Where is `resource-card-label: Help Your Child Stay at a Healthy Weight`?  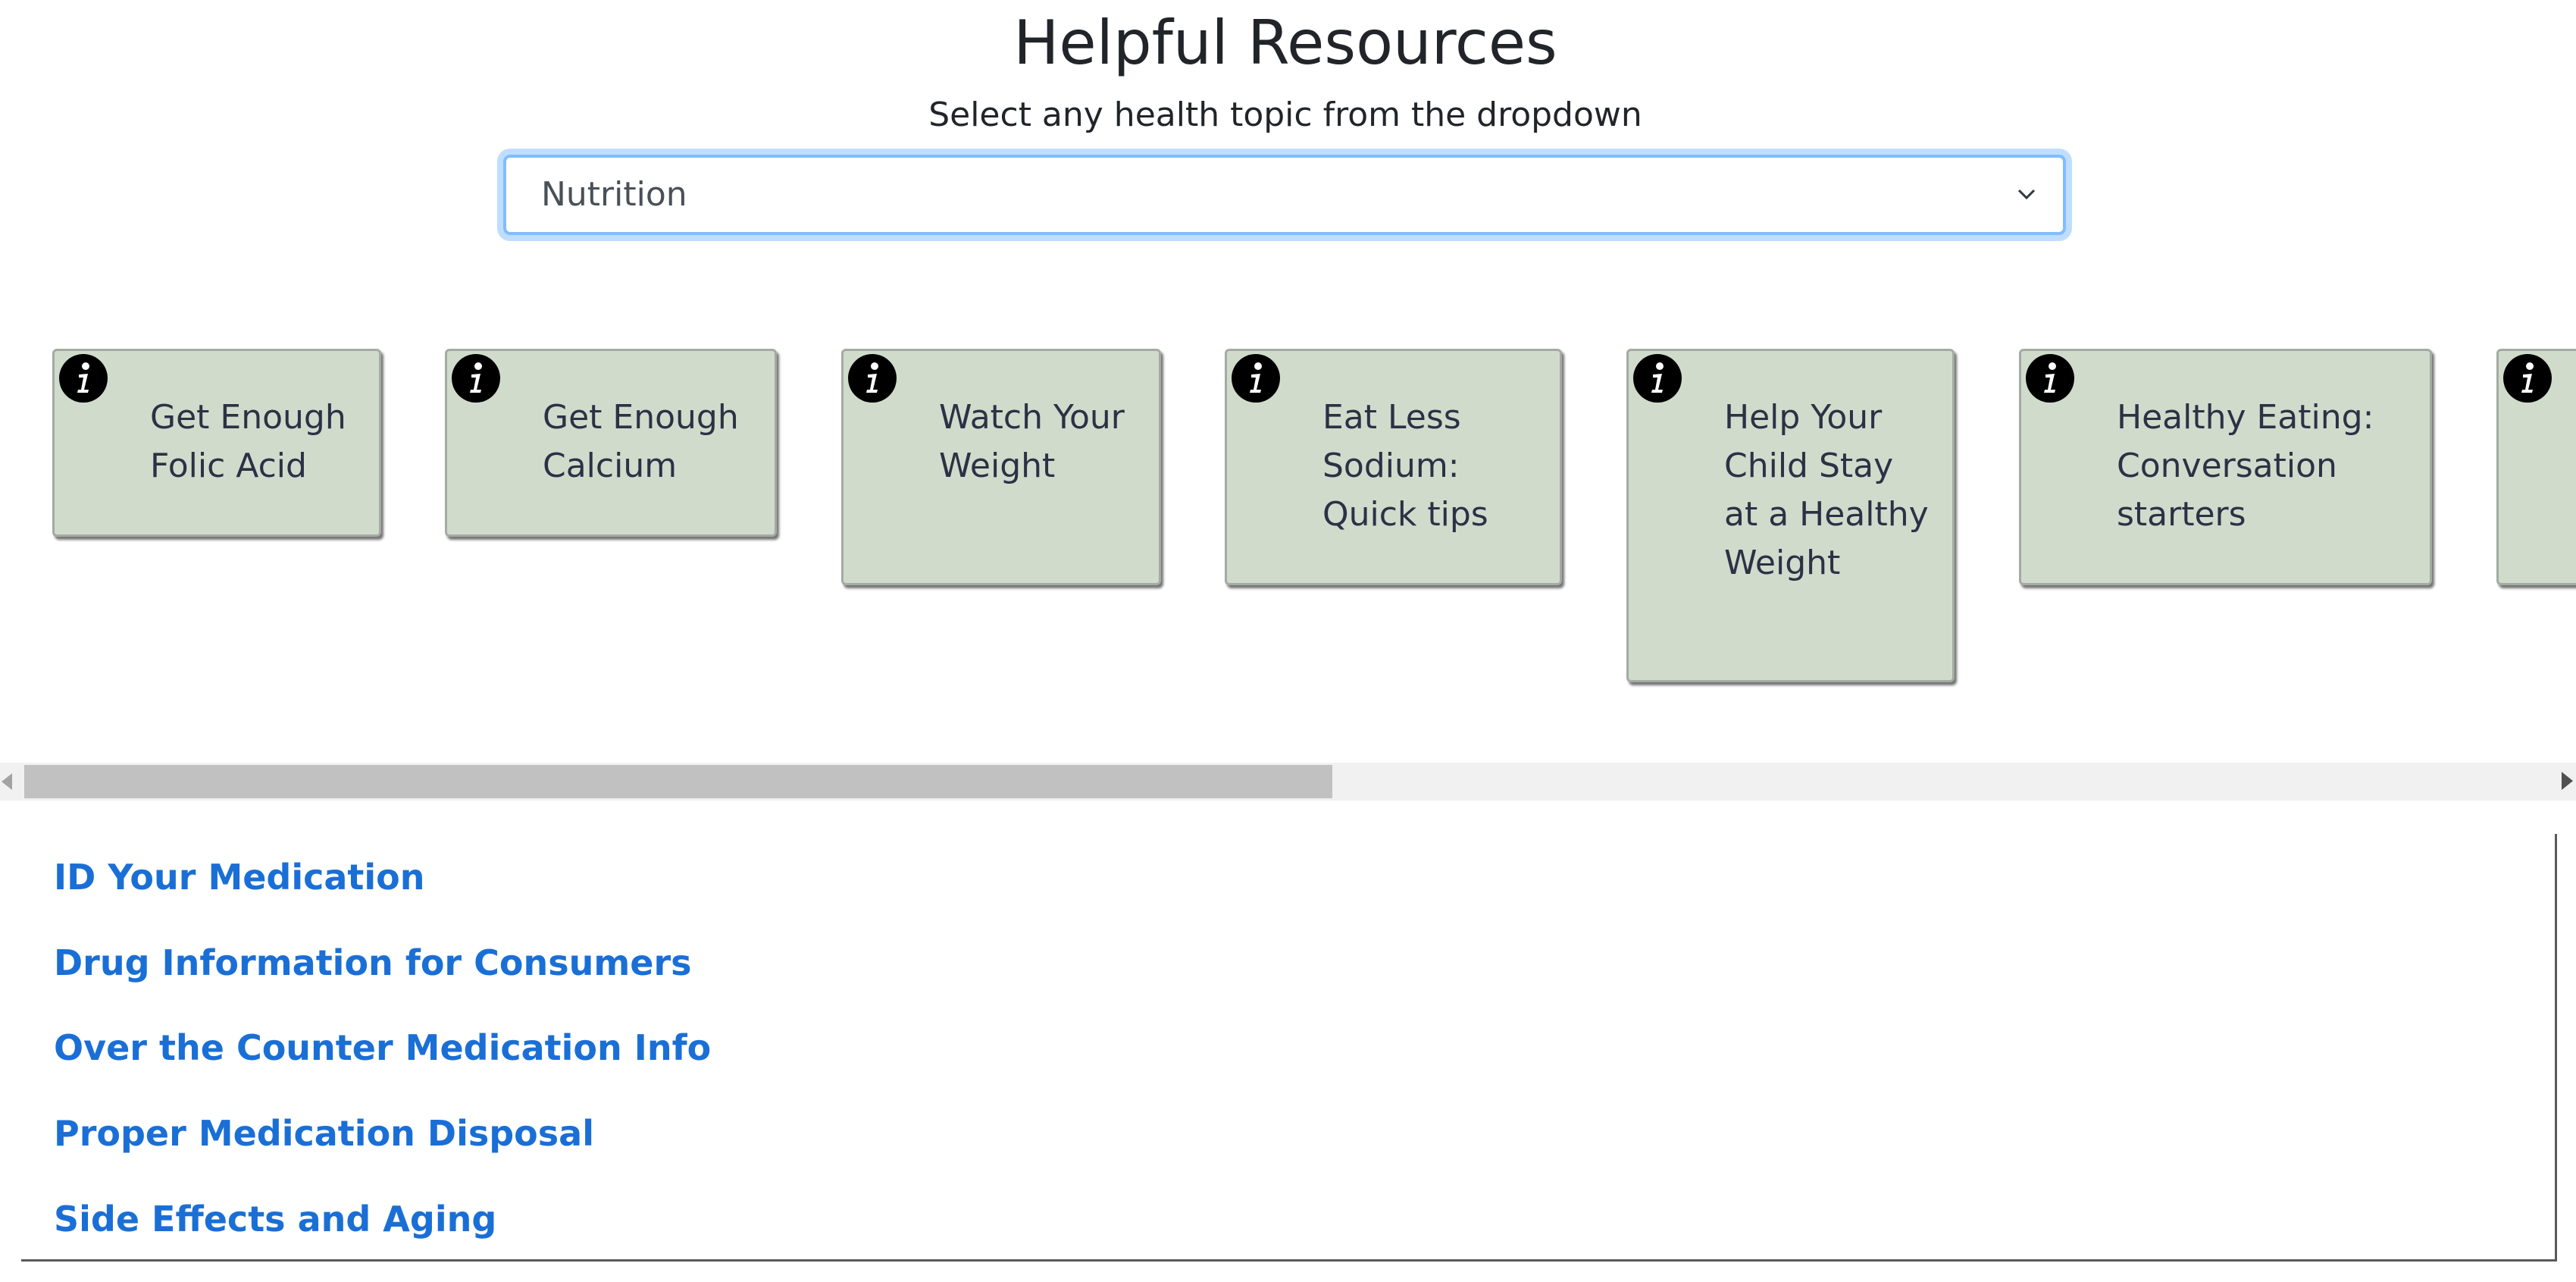
resource-card-label: Help Your Child Stay at a Healthy Weight is located at coordinates (1827, 490).